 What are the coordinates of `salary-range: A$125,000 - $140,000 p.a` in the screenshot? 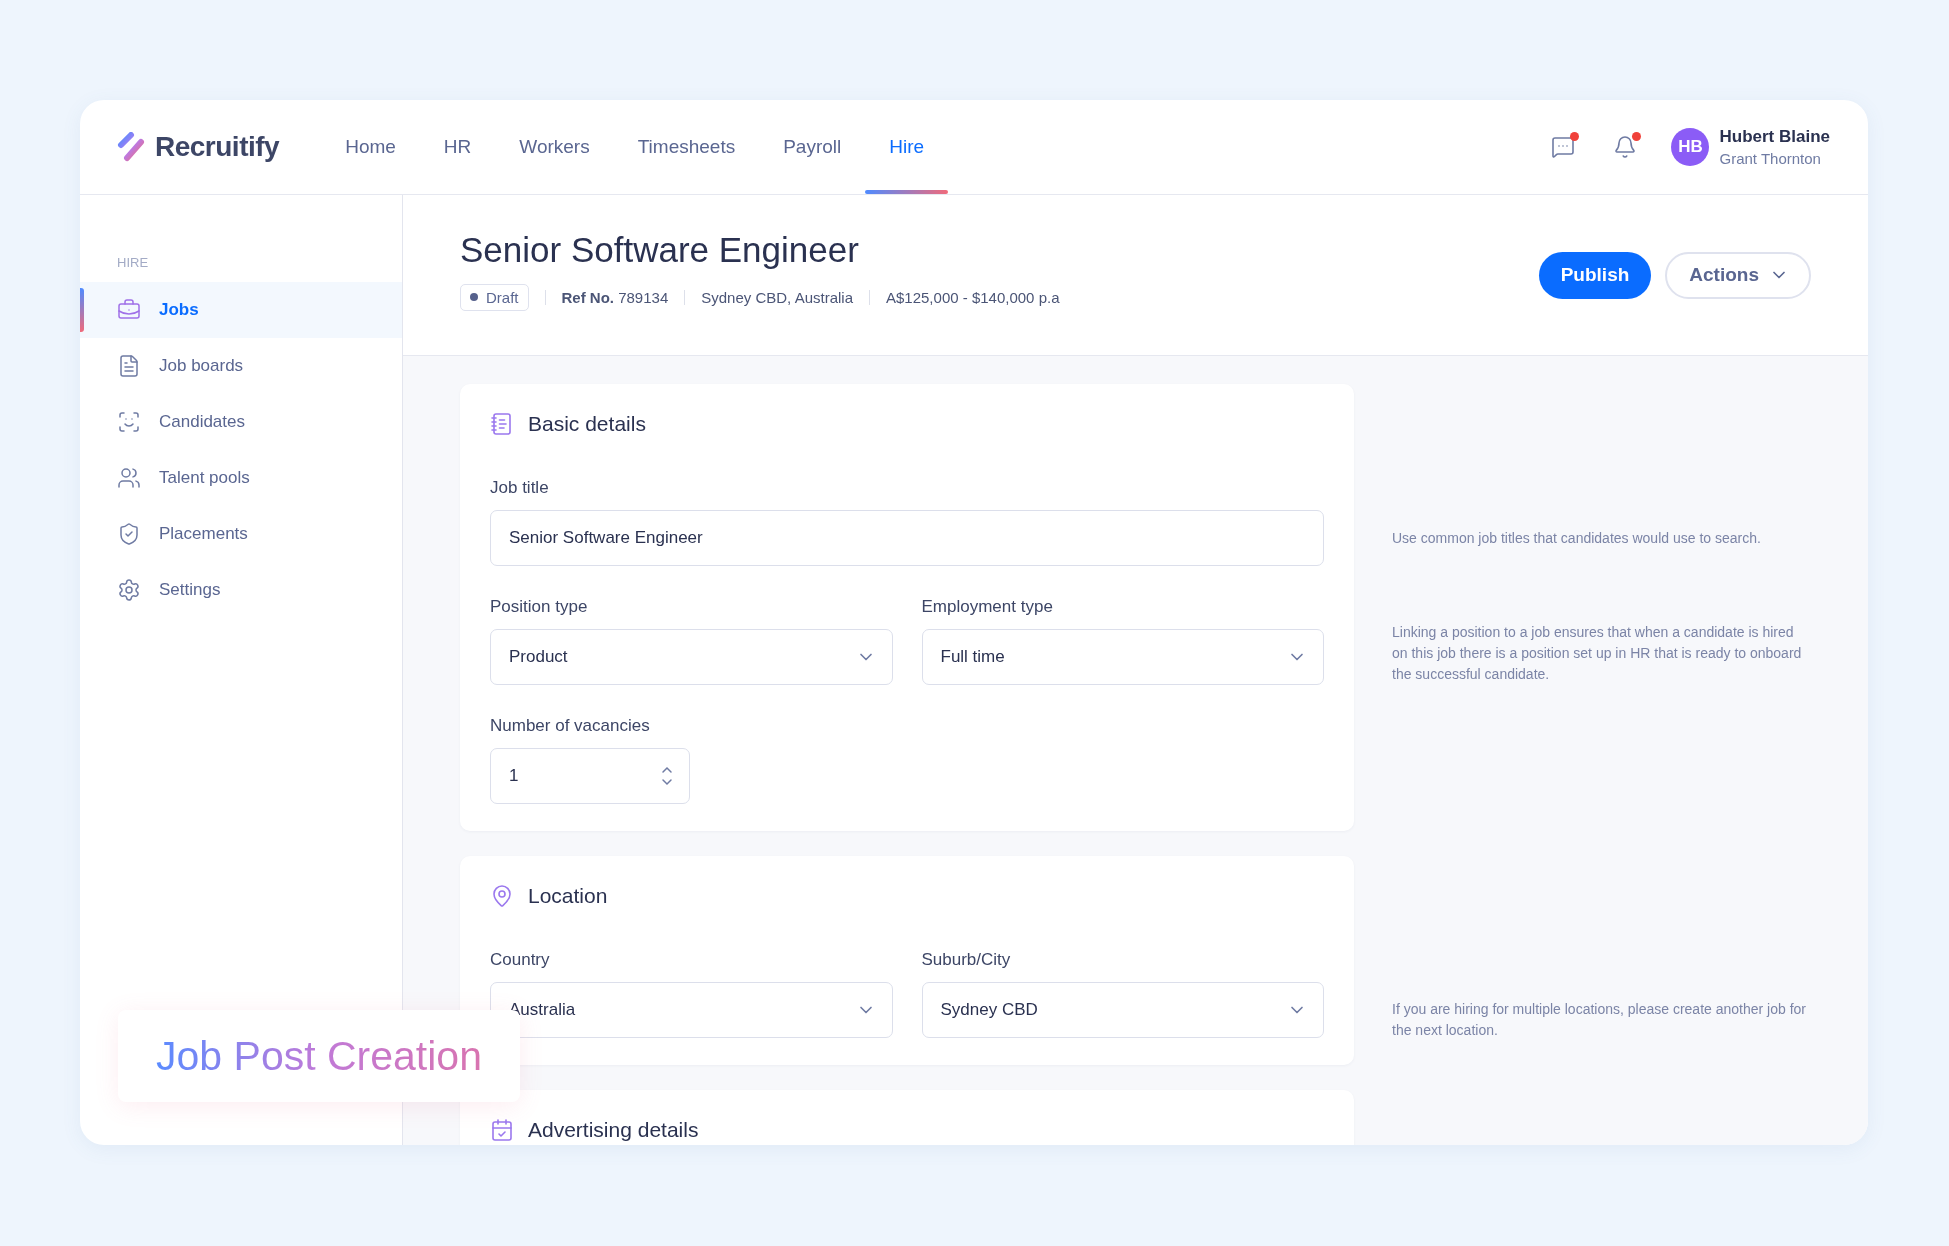 It's located at (973, 297).